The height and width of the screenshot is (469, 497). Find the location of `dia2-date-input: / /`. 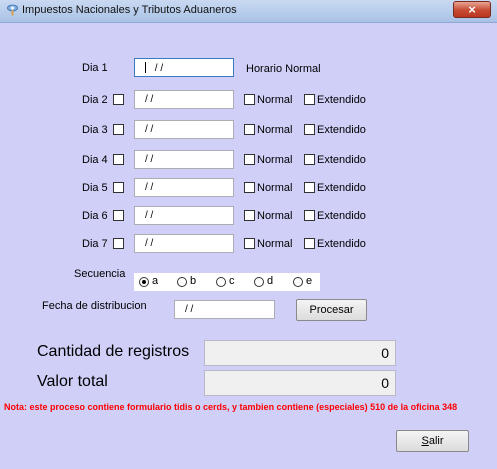

dia2-date-input: / / is located at coordinates (184, 99).